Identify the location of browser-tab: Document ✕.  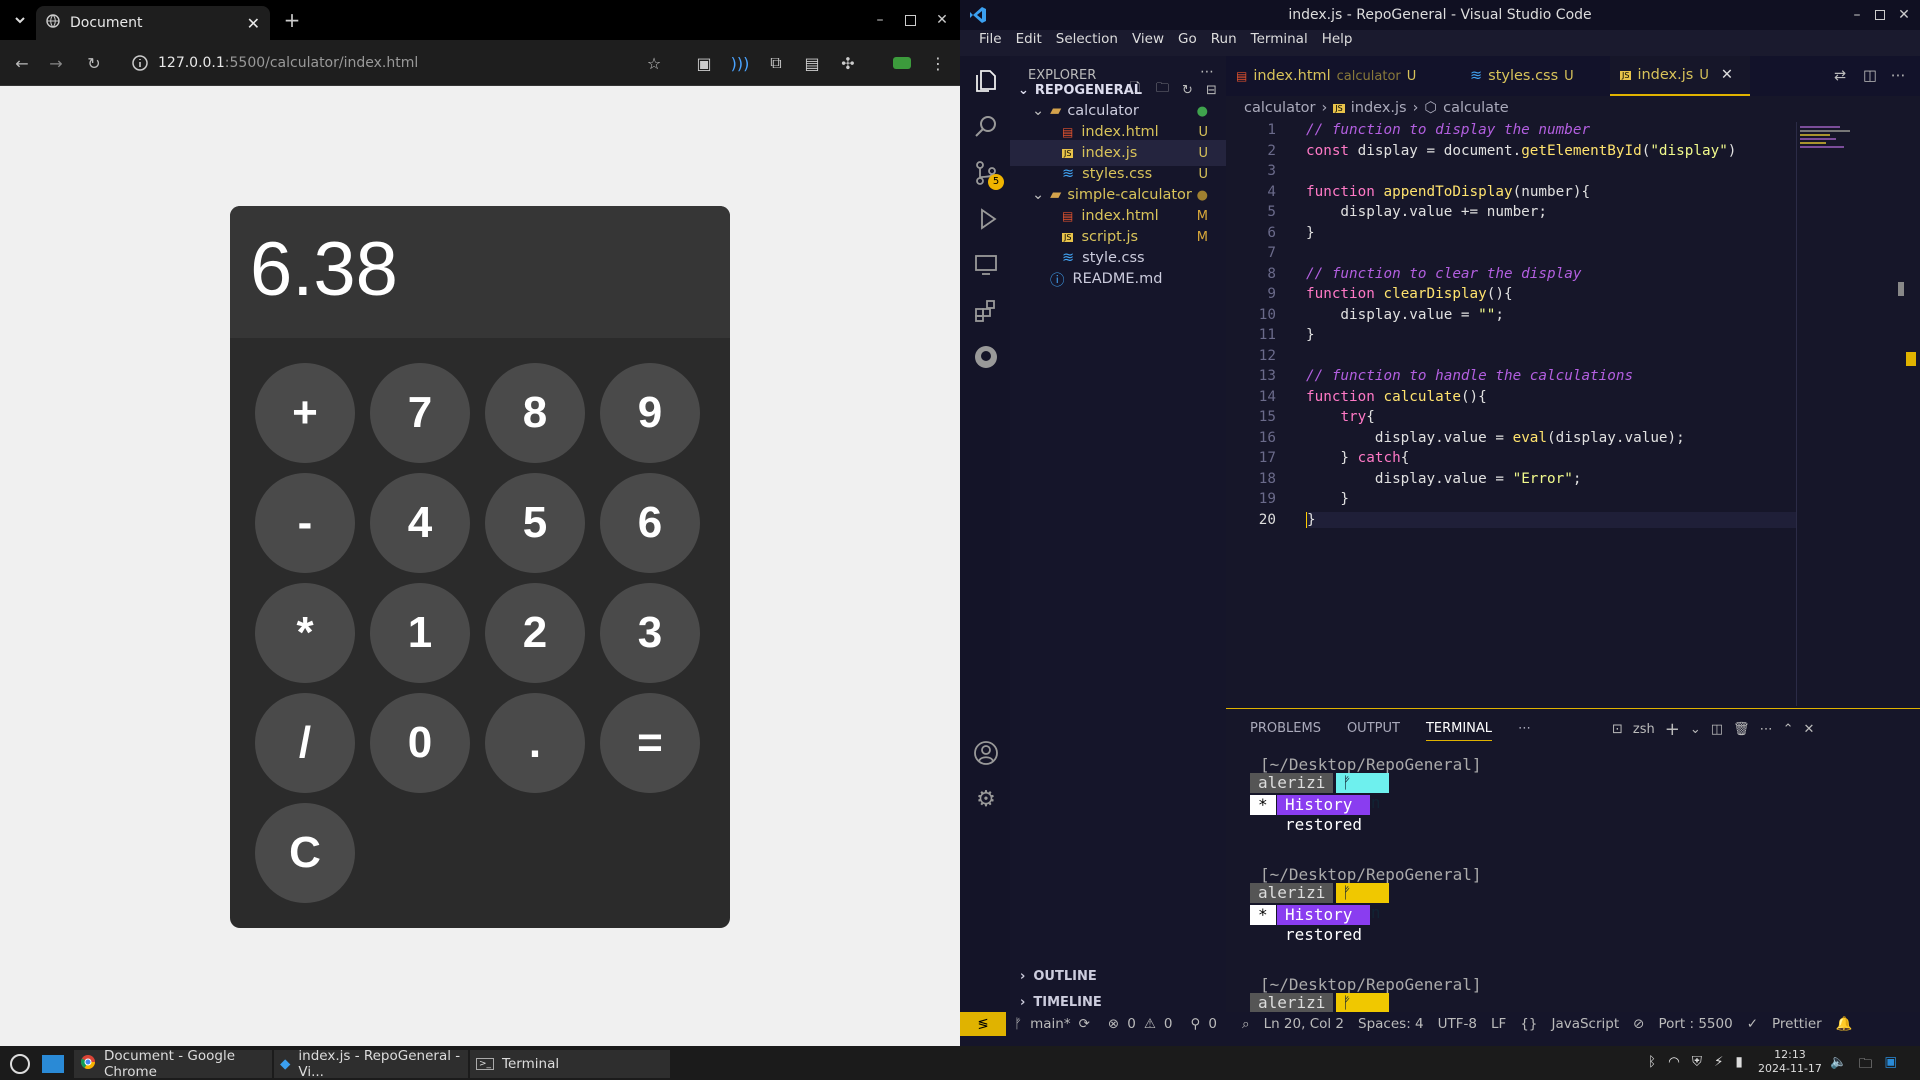
(153, 23).